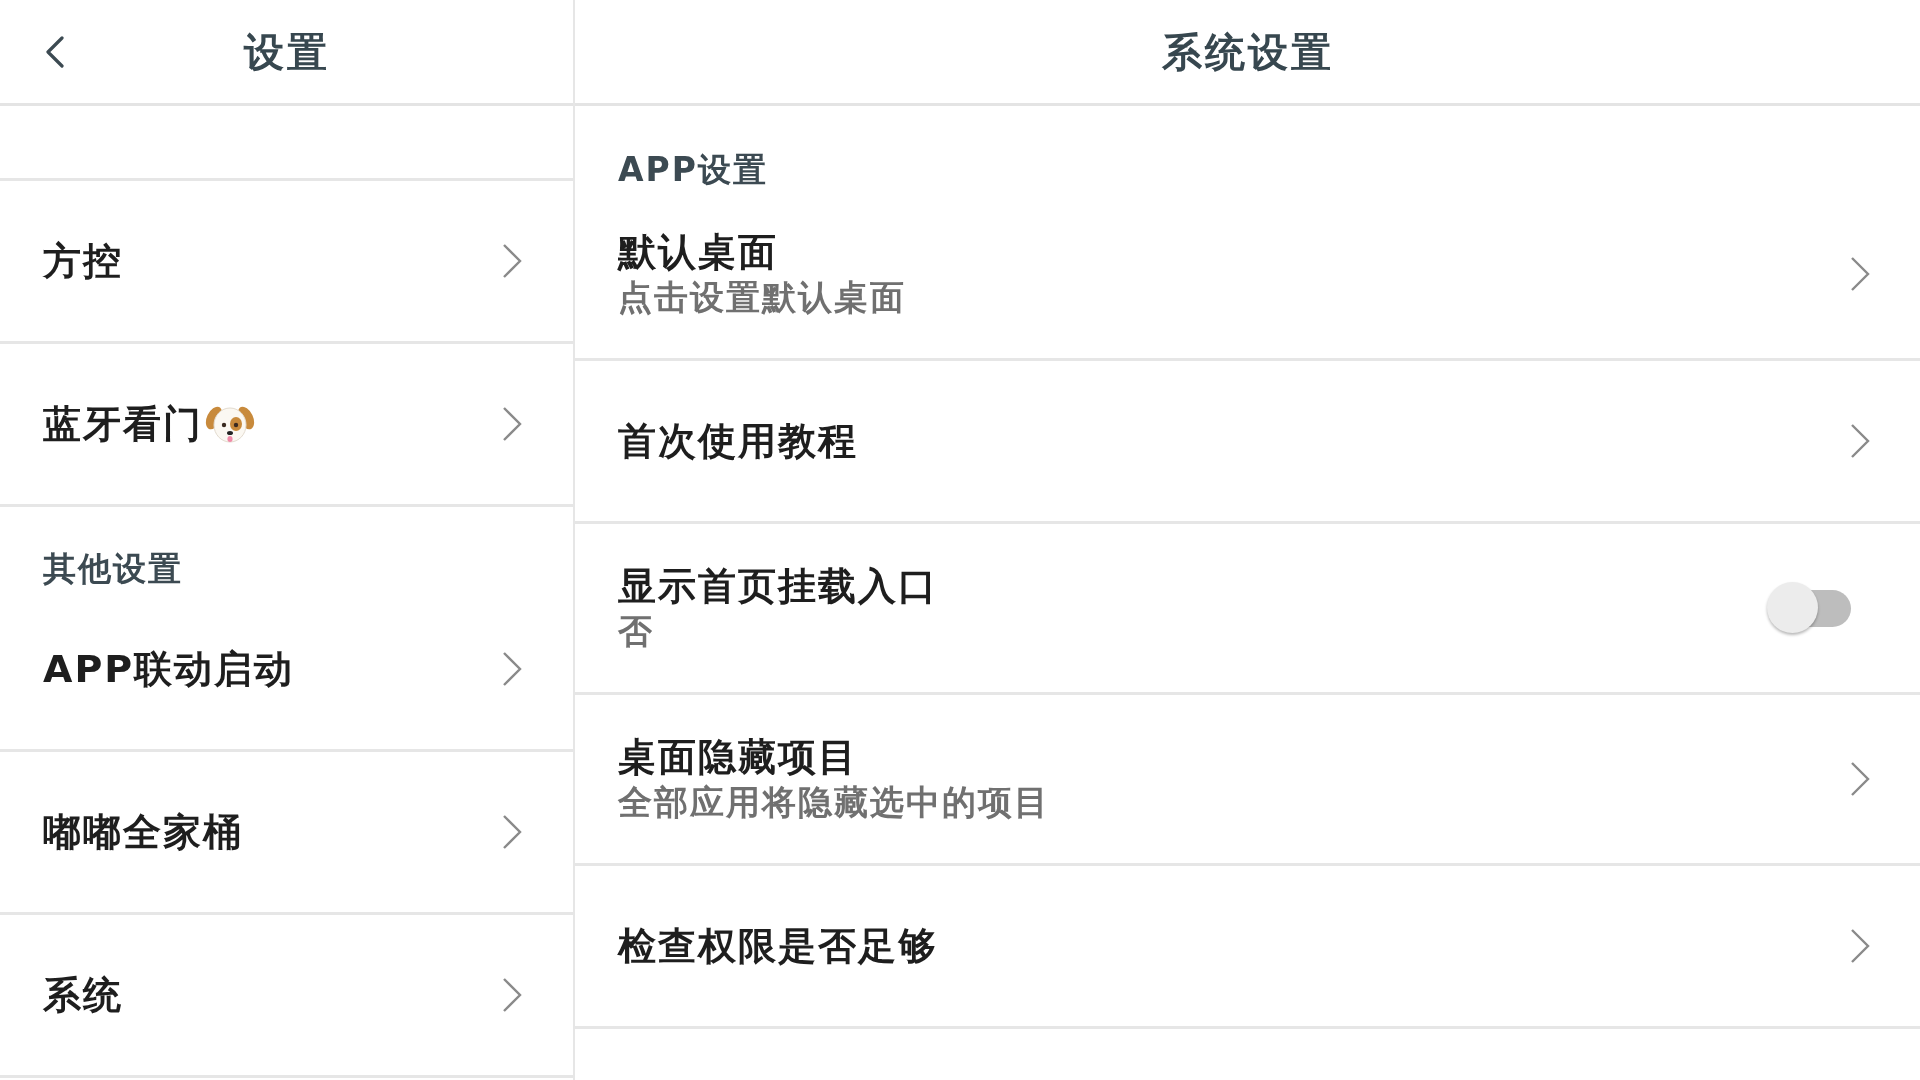 The image size is (1920, 1080). What do you see at coordinates (636, 631) in the screenshot?
I see `item-subtitle: 否` at bounding box center [636, 631].